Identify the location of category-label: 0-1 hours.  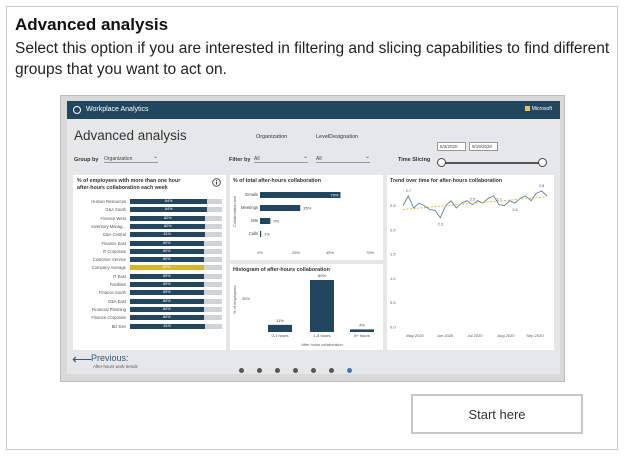
(280, 335).